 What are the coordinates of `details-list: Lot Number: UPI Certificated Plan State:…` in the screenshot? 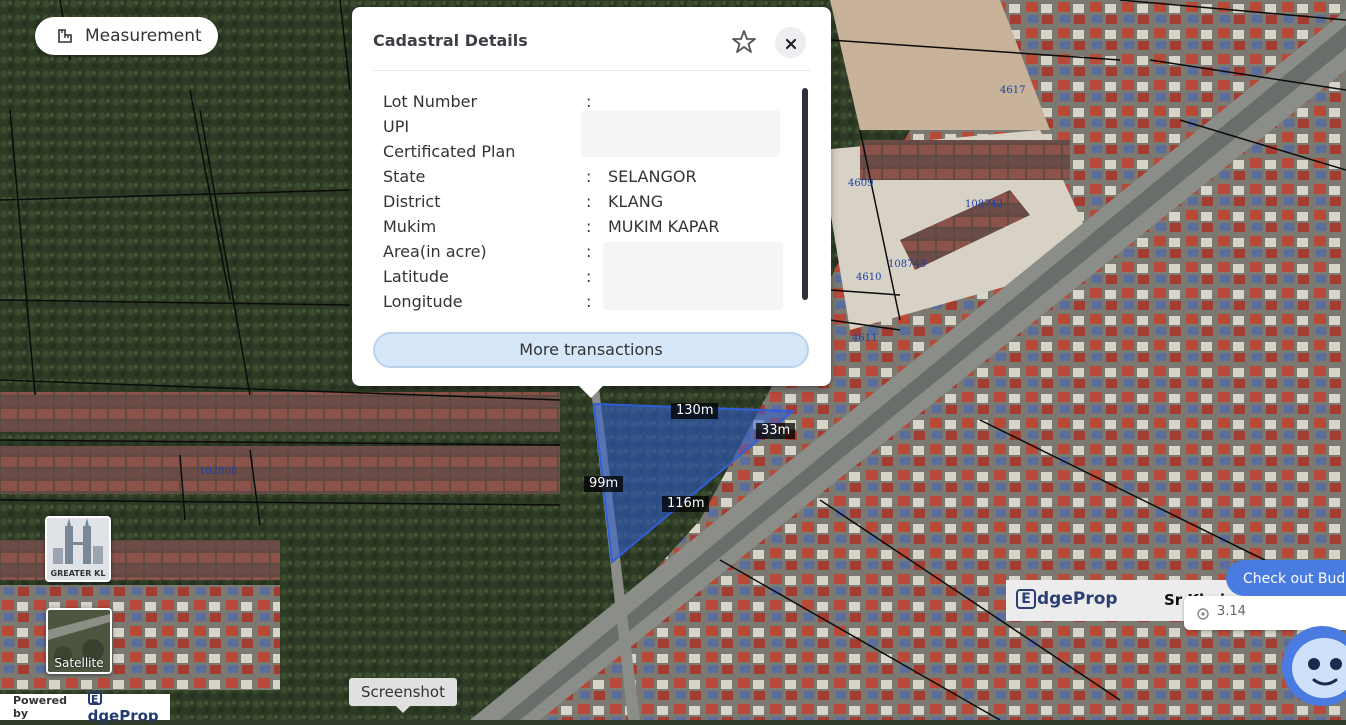 It's located at (588, 201).